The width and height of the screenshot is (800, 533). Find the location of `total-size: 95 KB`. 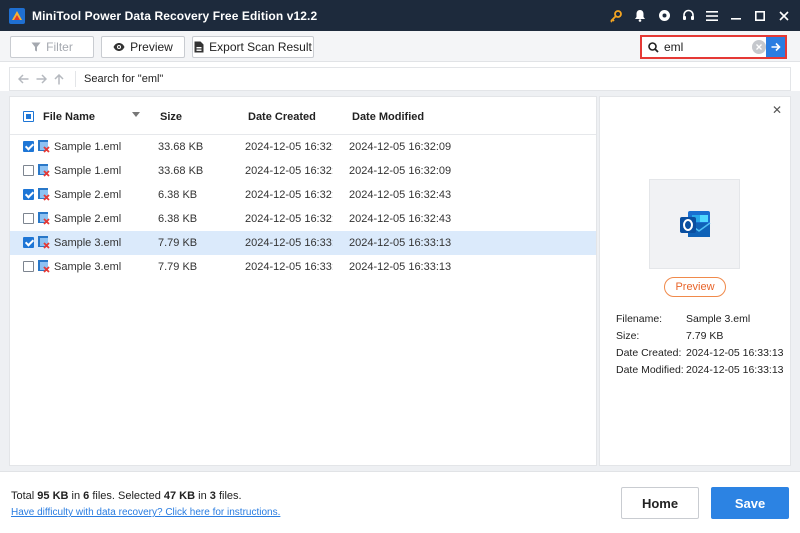

total-size: 95 KB is located at coordinates (53, 496).